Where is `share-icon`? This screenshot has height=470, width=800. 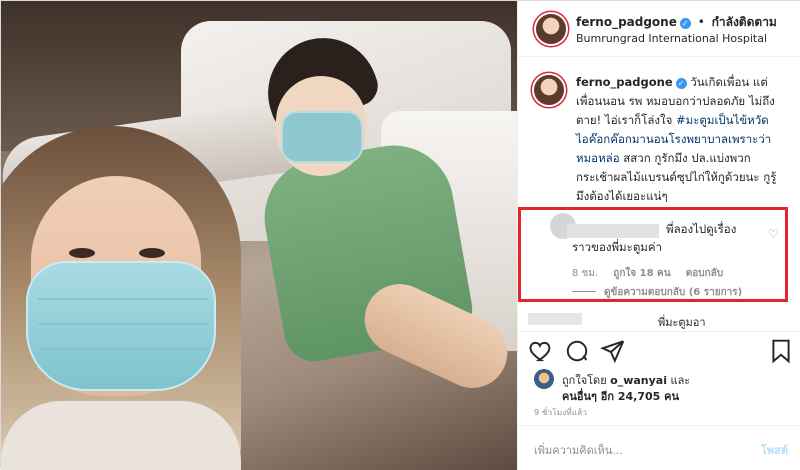 share-icon is located at coordinates (613, 351).